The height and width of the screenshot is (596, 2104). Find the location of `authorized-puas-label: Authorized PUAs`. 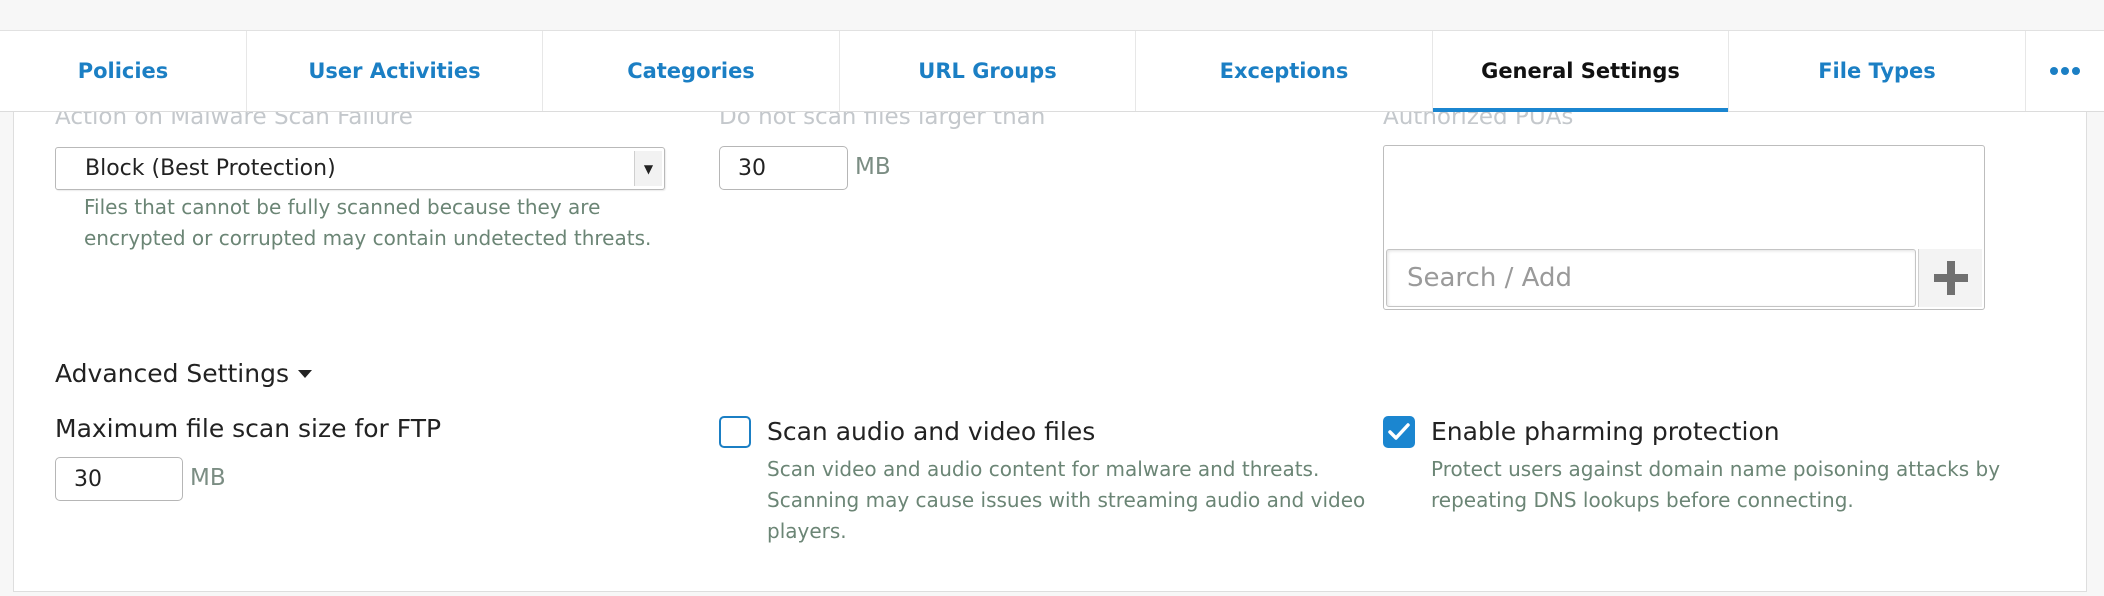

authorized-puas-label: Authorized PUAs is located at coordinates (1478, 121).